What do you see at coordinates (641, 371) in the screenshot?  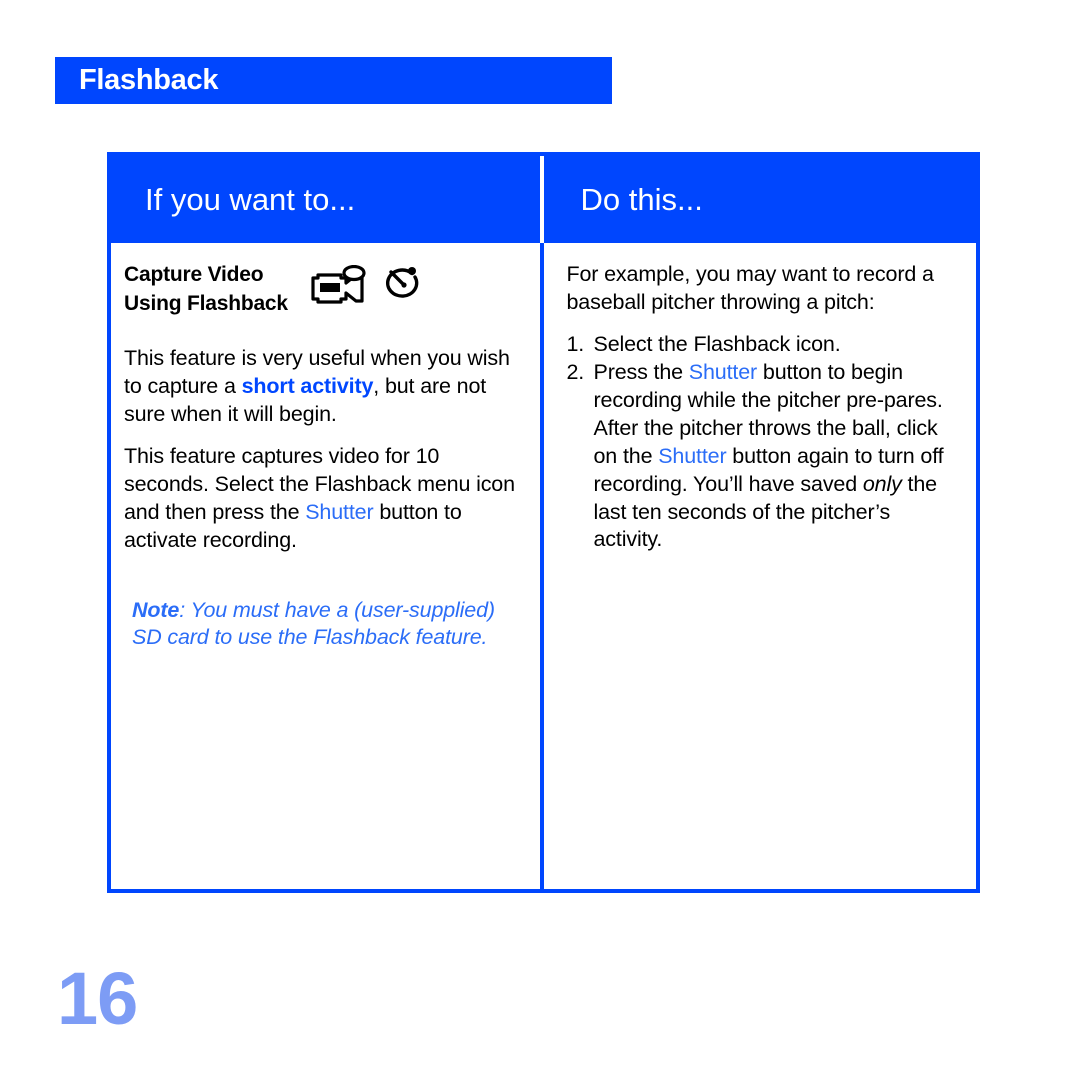 I see `step2-part-1: Press the` at bounding box center [641, 371].